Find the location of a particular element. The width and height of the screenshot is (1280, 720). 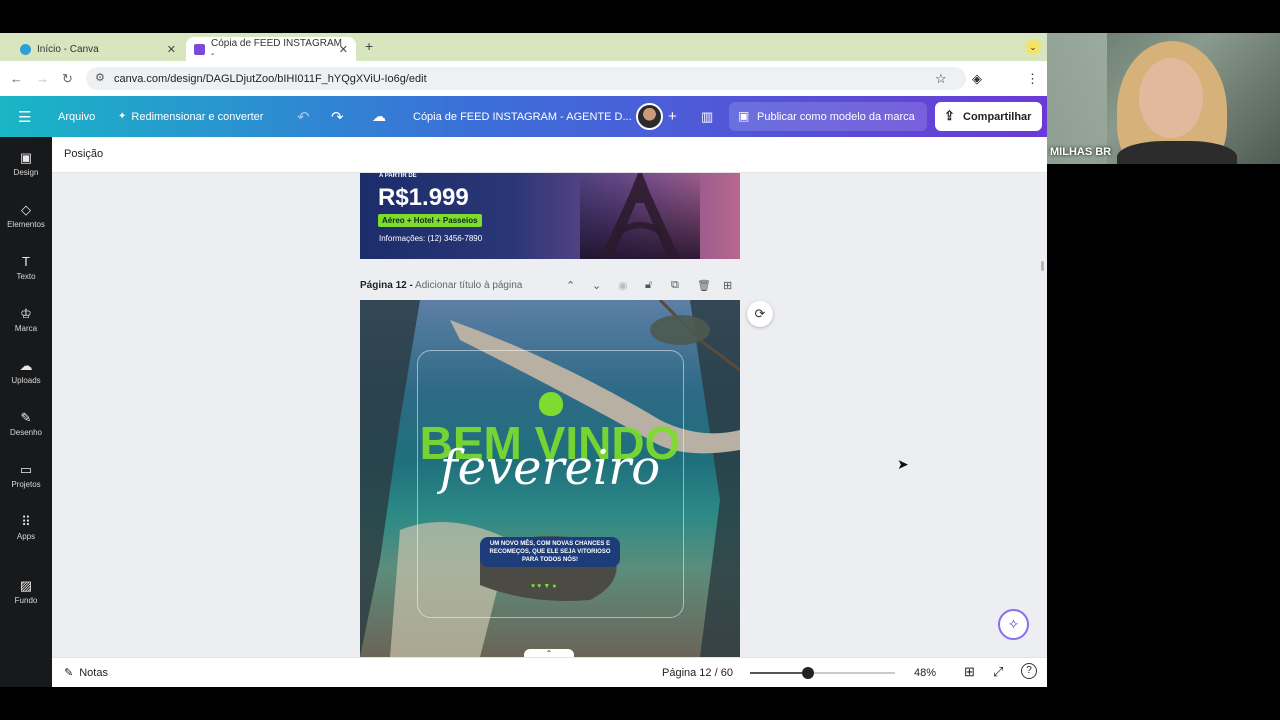

move-page-up-icon: ⌃ is located at coordinates (570, 285).